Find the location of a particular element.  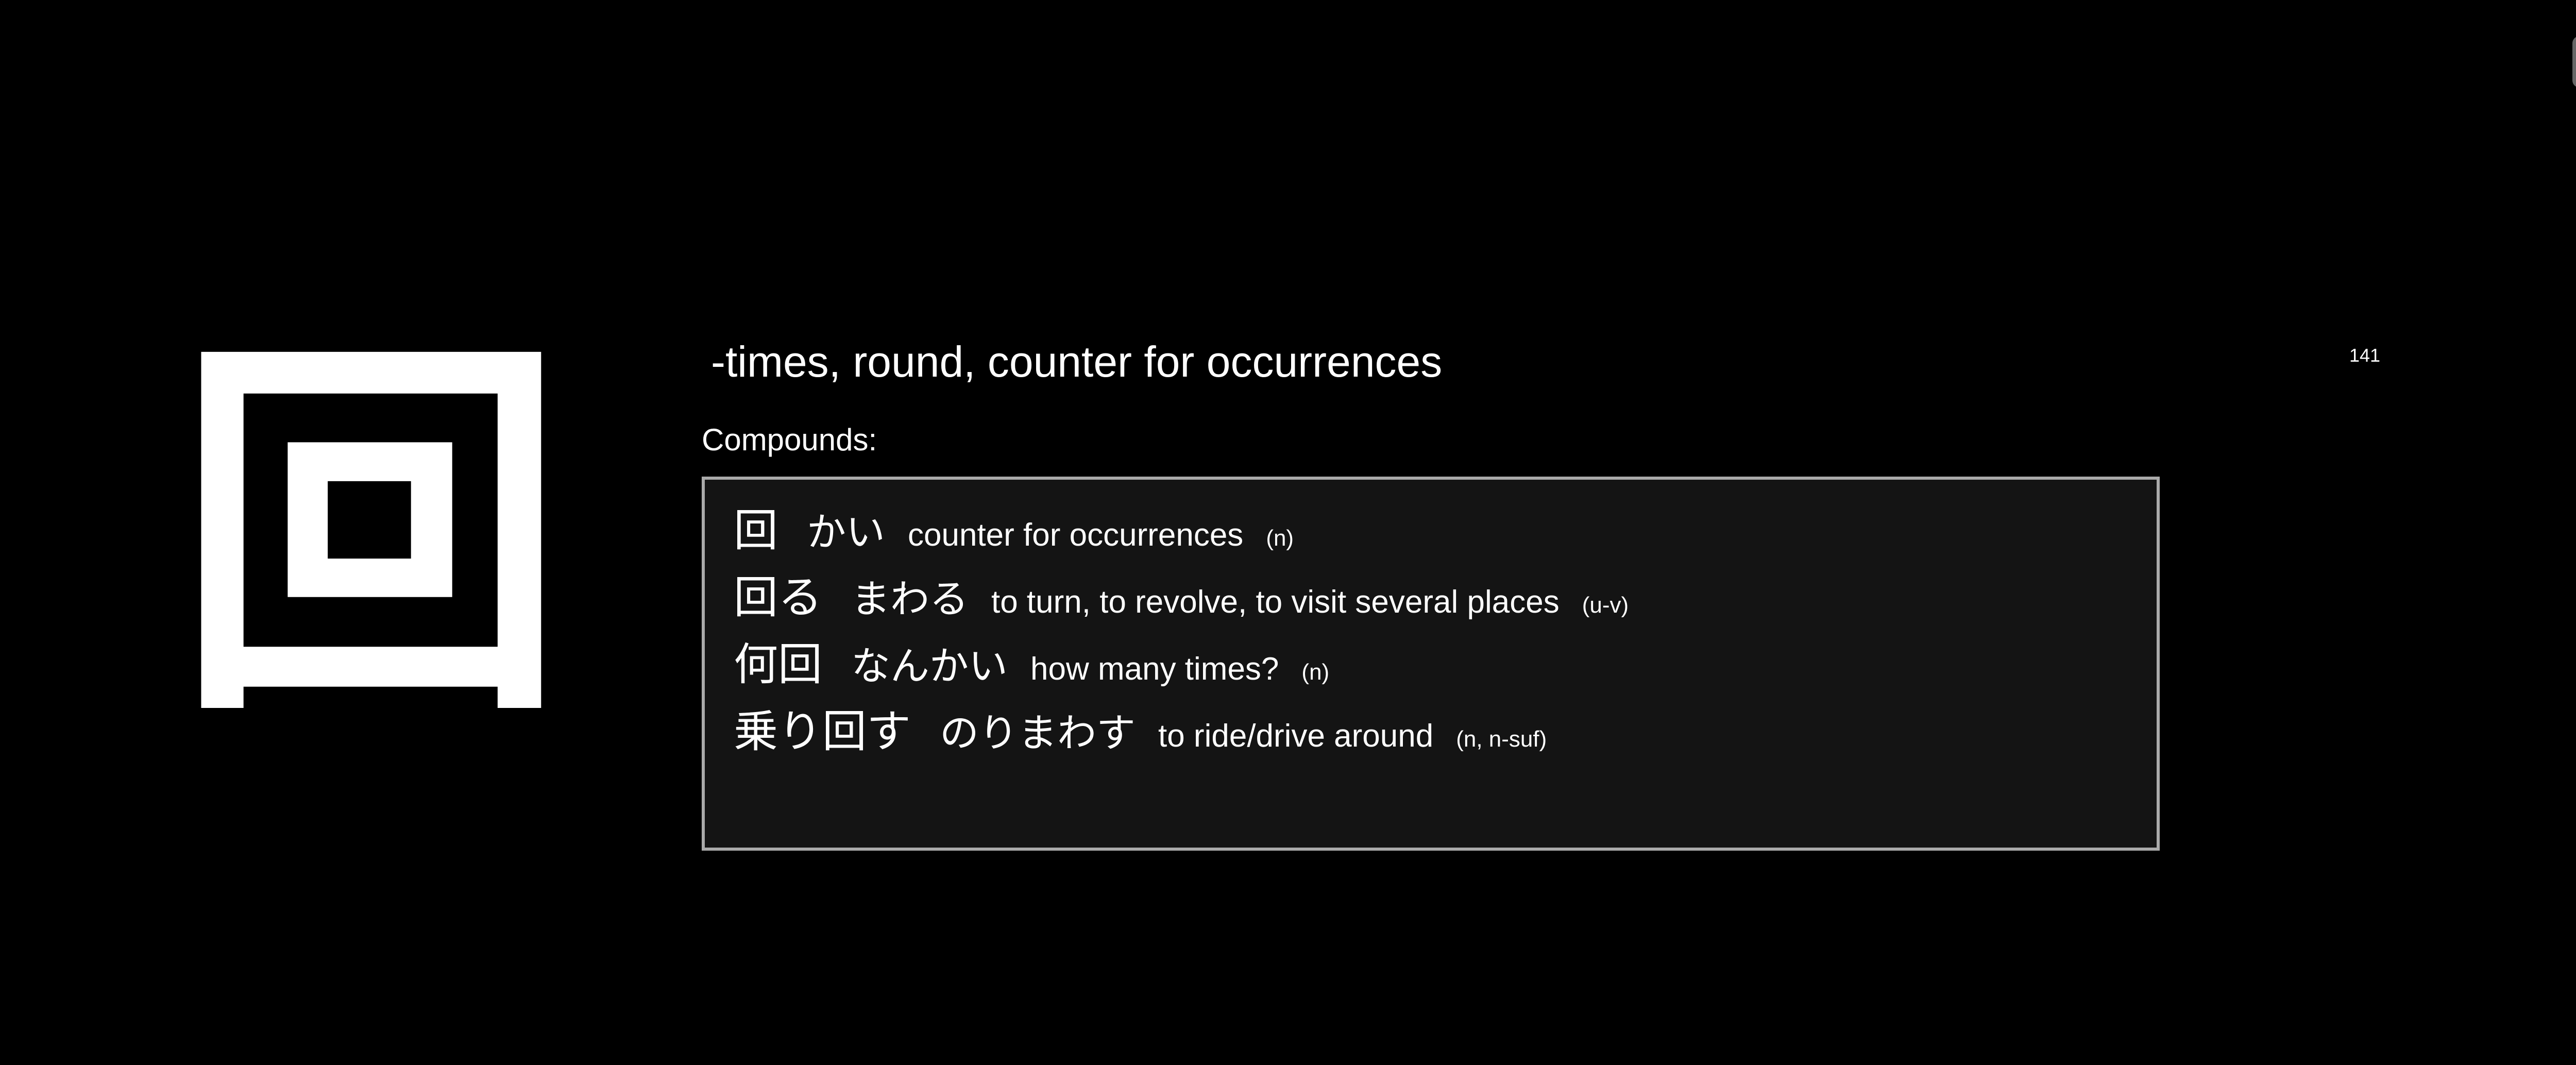

list-item: 回 かい counter for occurrences (n) is located at coordinates (1431, 527).